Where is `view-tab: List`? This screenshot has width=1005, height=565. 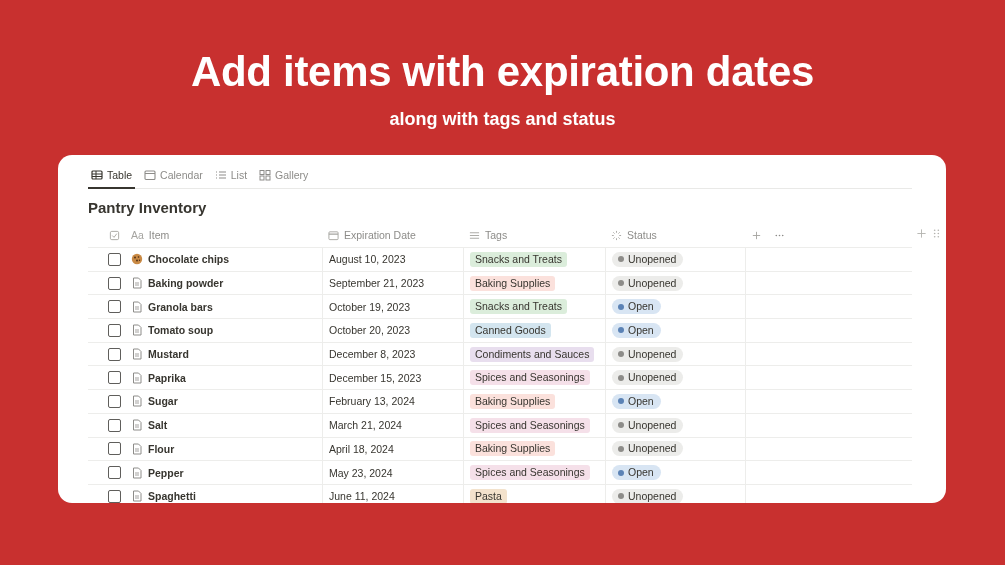 view-tab: List is located at coordinates (231, 179).